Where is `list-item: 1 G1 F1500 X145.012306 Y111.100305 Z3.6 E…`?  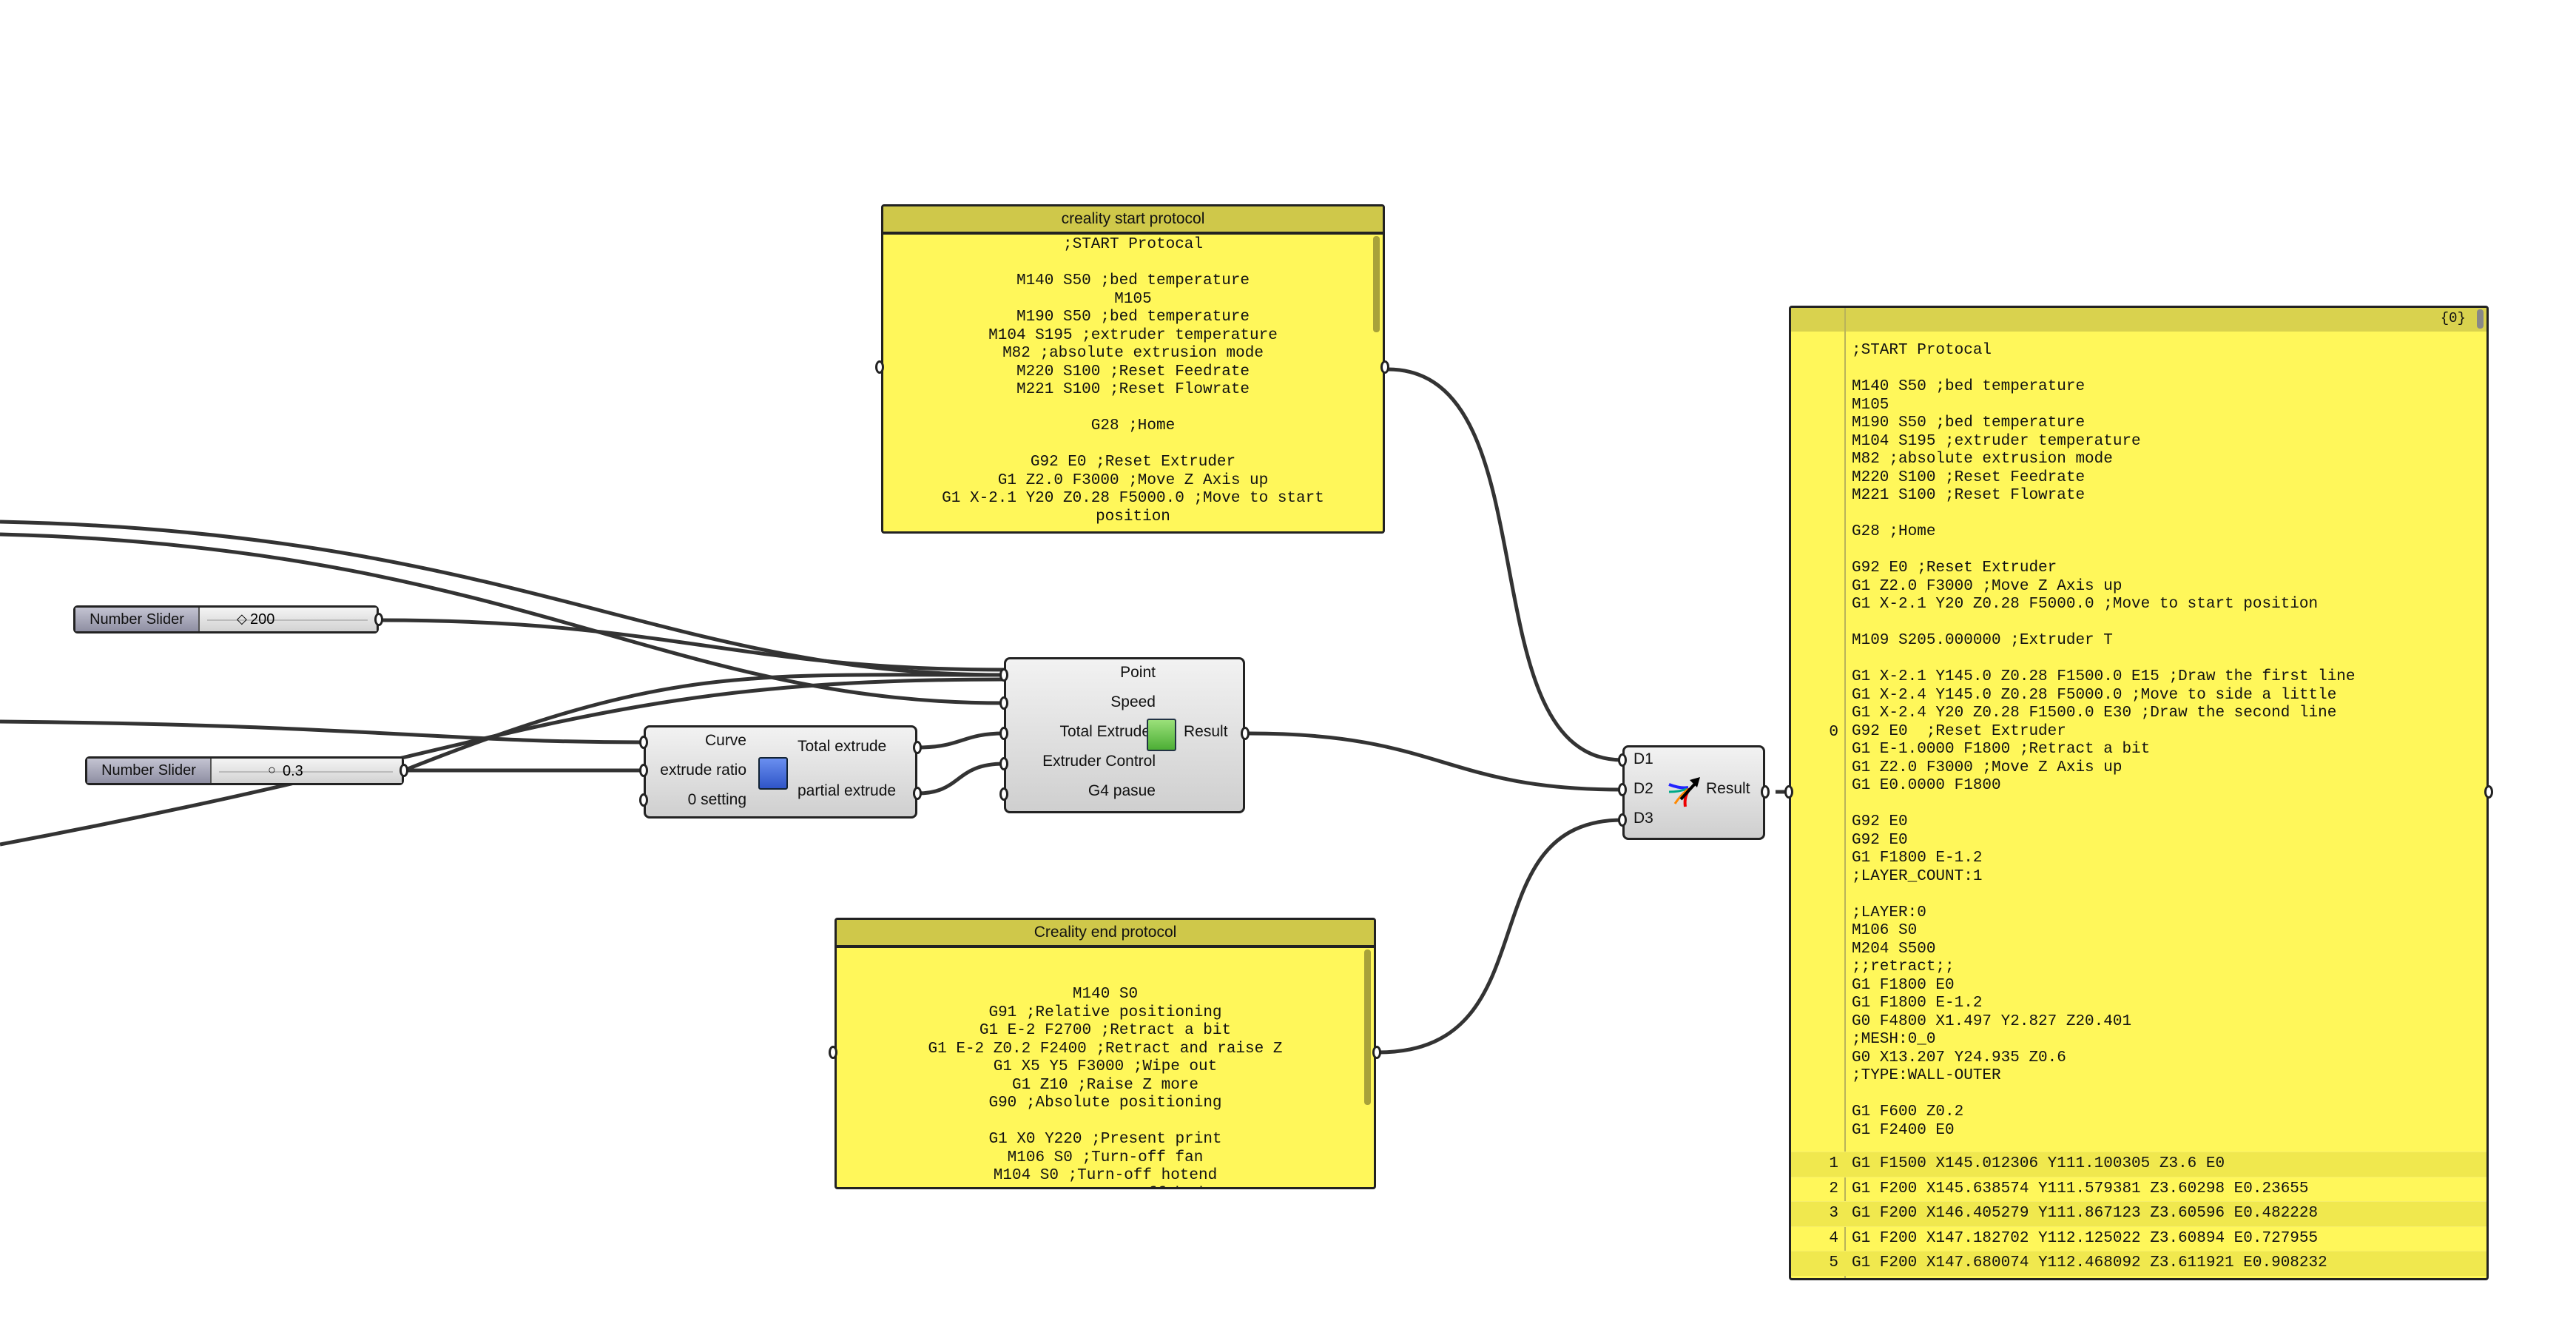
list-item: 1 G1 F1500 X145.012306 Y111.100305 Z3.6 E… is located at coordinates (2138, 1164).